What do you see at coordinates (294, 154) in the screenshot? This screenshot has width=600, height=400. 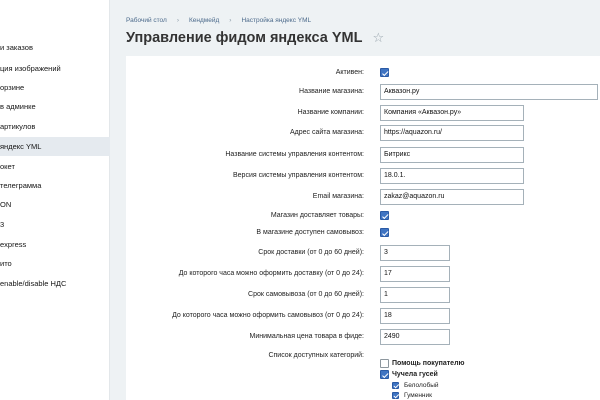 I see `cms-name-label: Название системы управления контентом:` at bounding box center [294, 154].